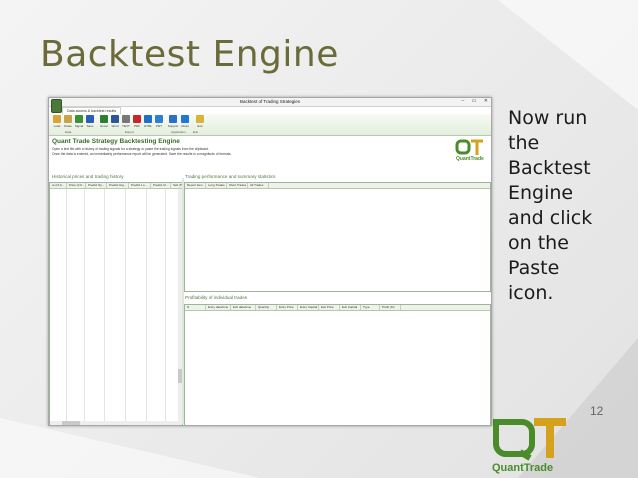 This screenshot has width=638, height=478. I want to click on paste-icon, so click(68, 119).